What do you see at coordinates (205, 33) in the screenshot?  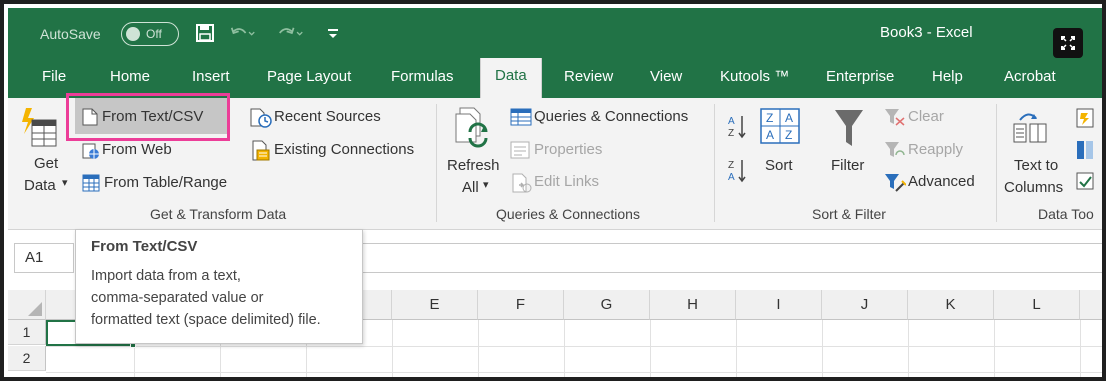 I see `save-icon` at bounding box center [205, 33].